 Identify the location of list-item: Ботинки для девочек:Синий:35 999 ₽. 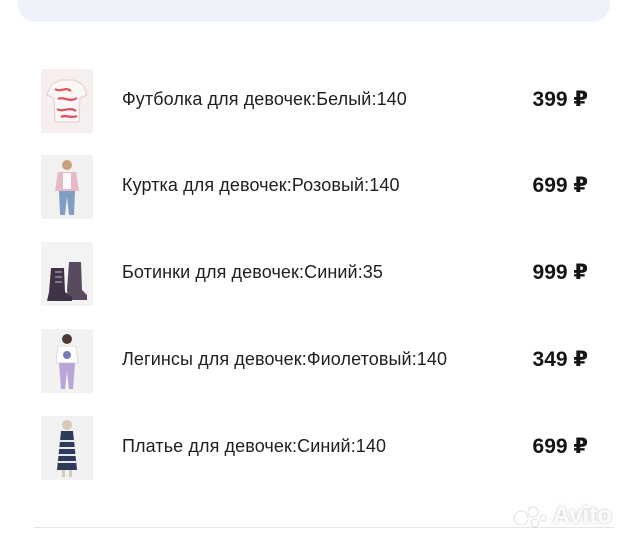
(311, 276).